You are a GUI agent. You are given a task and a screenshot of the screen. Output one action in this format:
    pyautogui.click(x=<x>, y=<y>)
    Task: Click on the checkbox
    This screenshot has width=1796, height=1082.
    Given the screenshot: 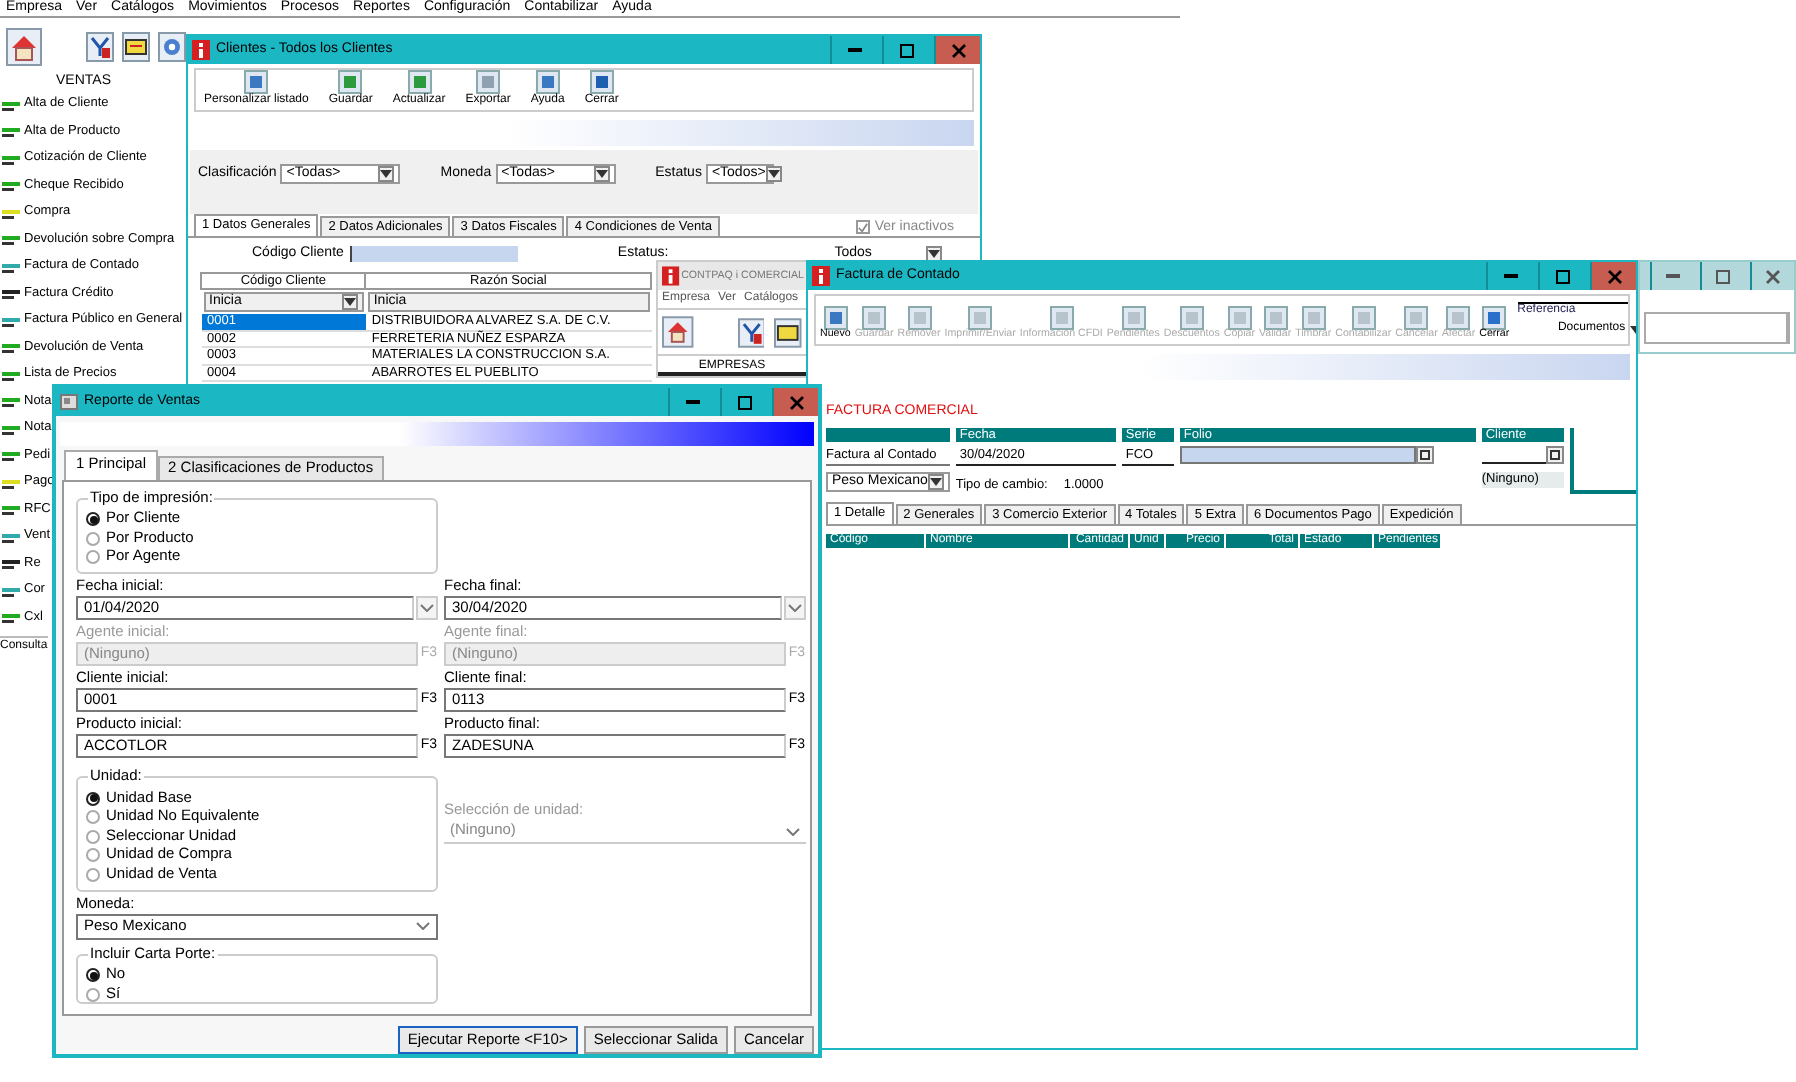 What is the action you would take?
    pyautogui.click(x=863, y=227)
    